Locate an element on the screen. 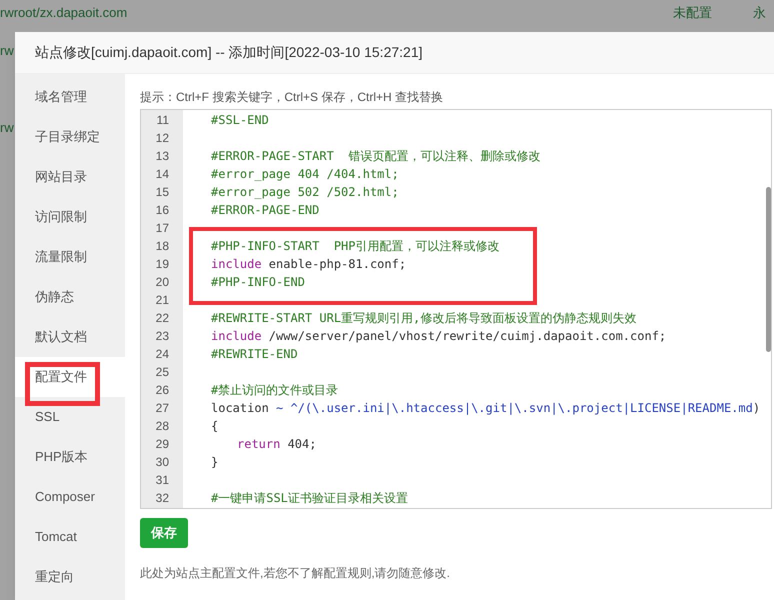 Image resolution: width=774 pixels, height=600 pixels. line-number: 32 is located at coordinates (162, 498).